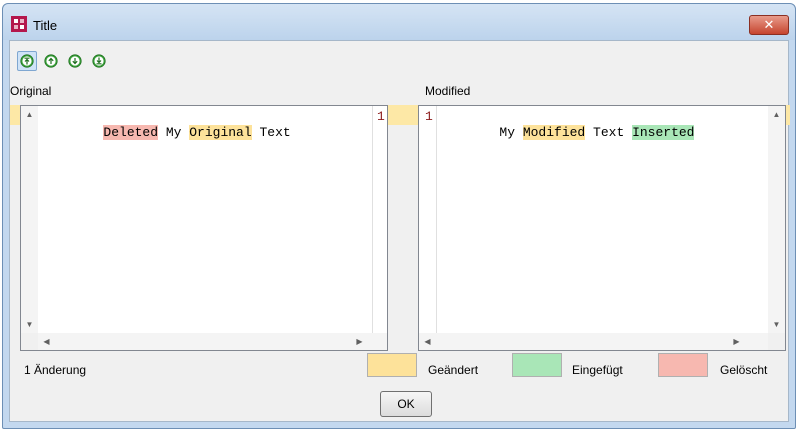 The image size is (799, 432). I want to click on modified-pane-label: Modified, so click(448, 91).